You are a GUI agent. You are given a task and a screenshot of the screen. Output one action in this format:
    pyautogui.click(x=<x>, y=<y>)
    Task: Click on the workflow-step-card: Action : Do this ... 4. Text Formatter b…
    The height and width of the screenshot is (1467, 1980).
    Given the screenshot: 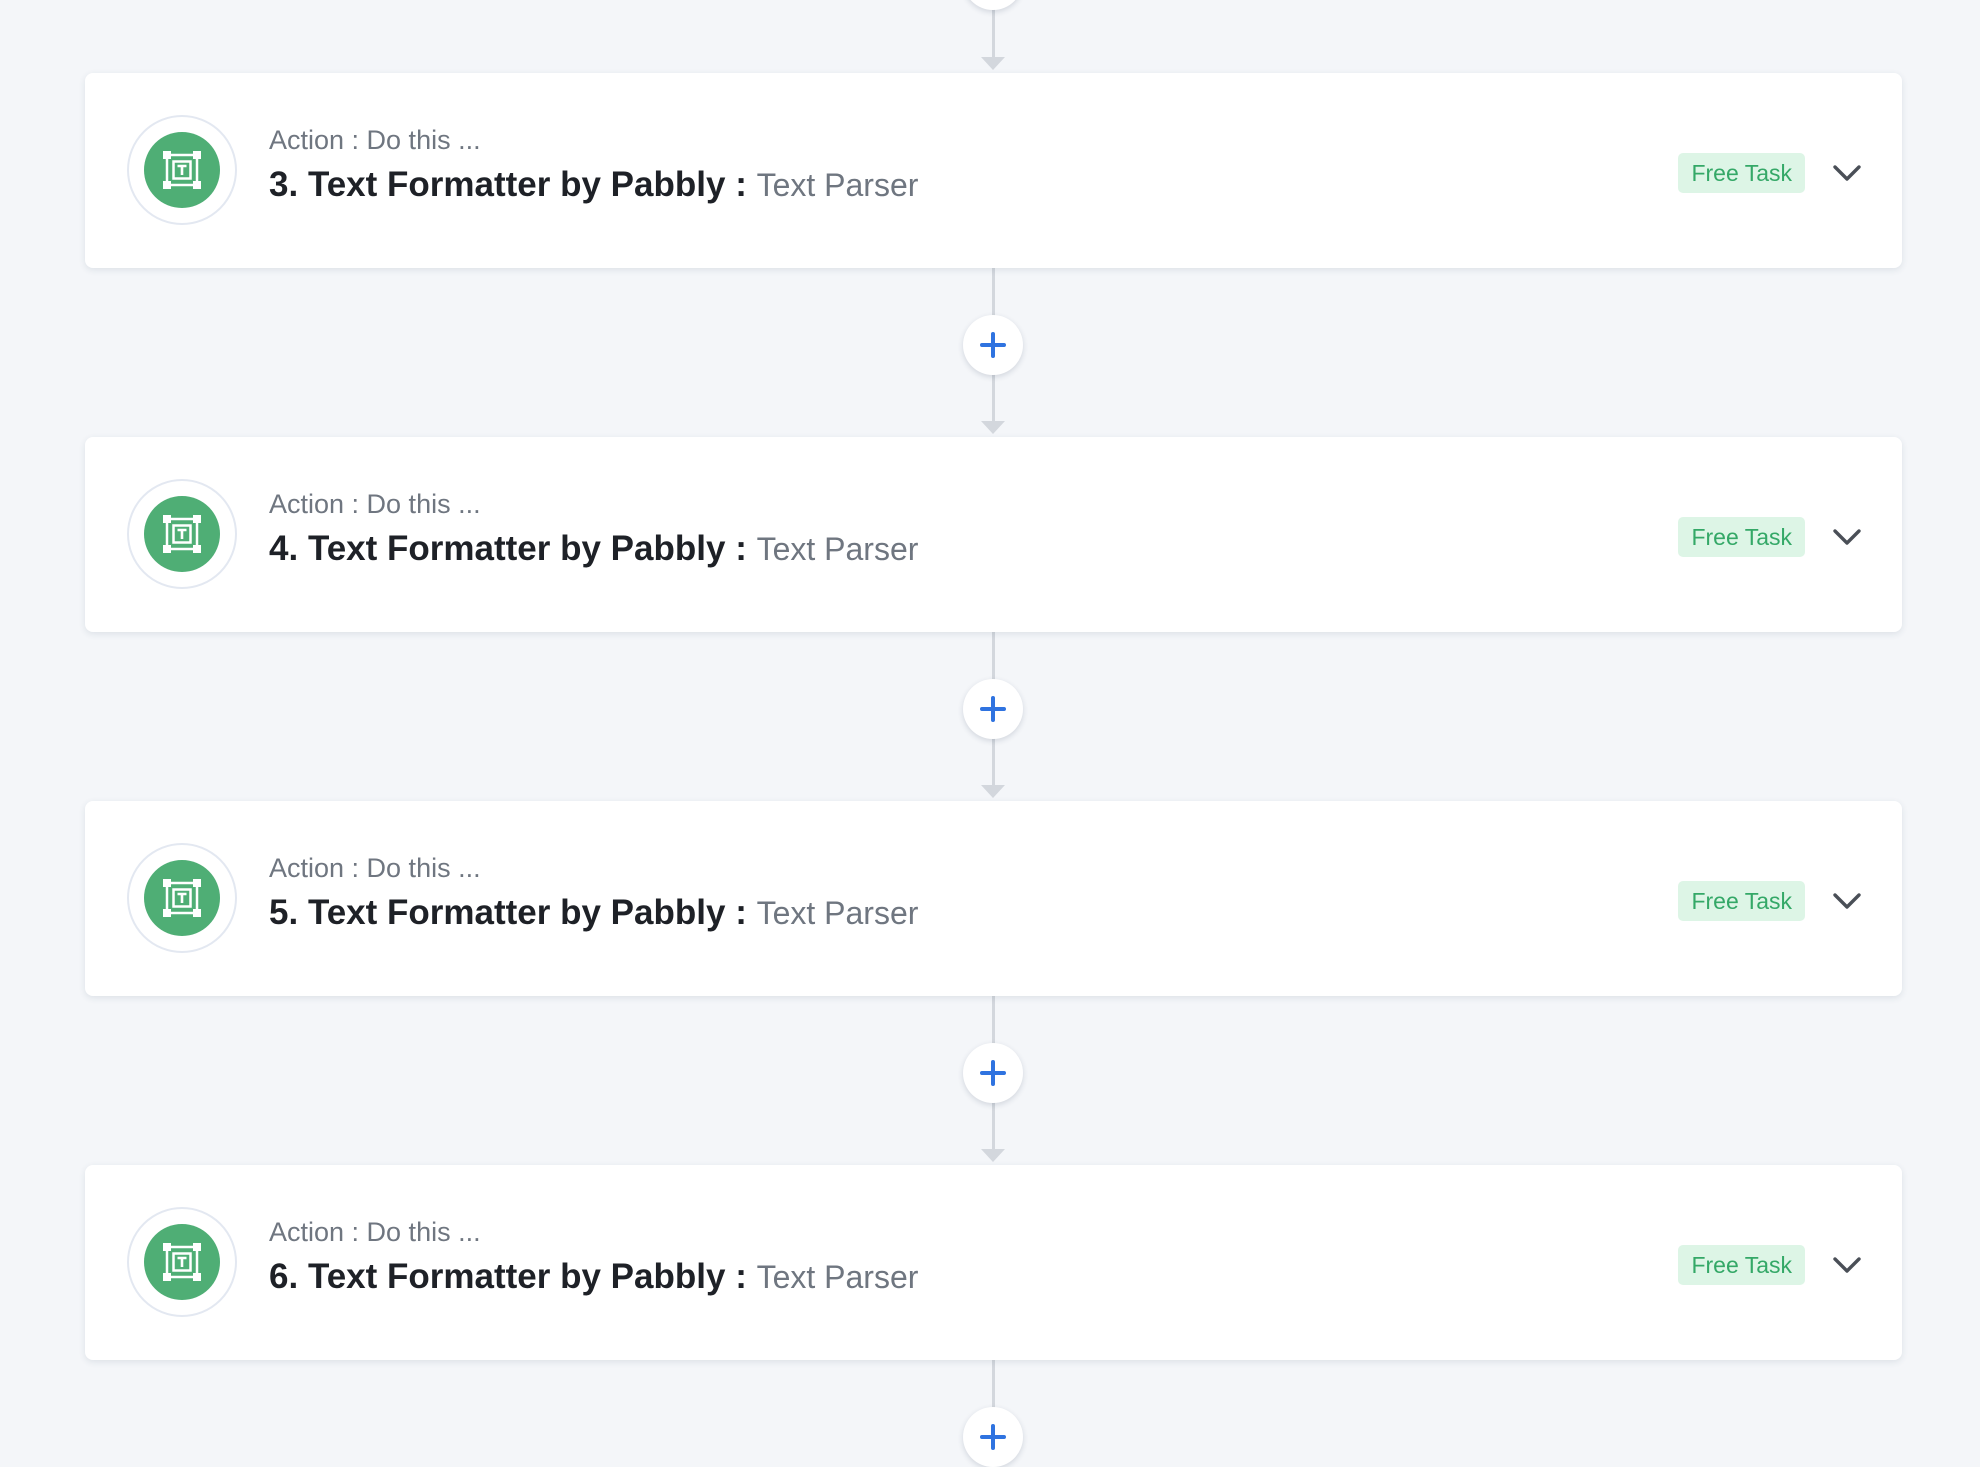 What is the action you would take?
    pyautogui.click(x=993, y=534)
    